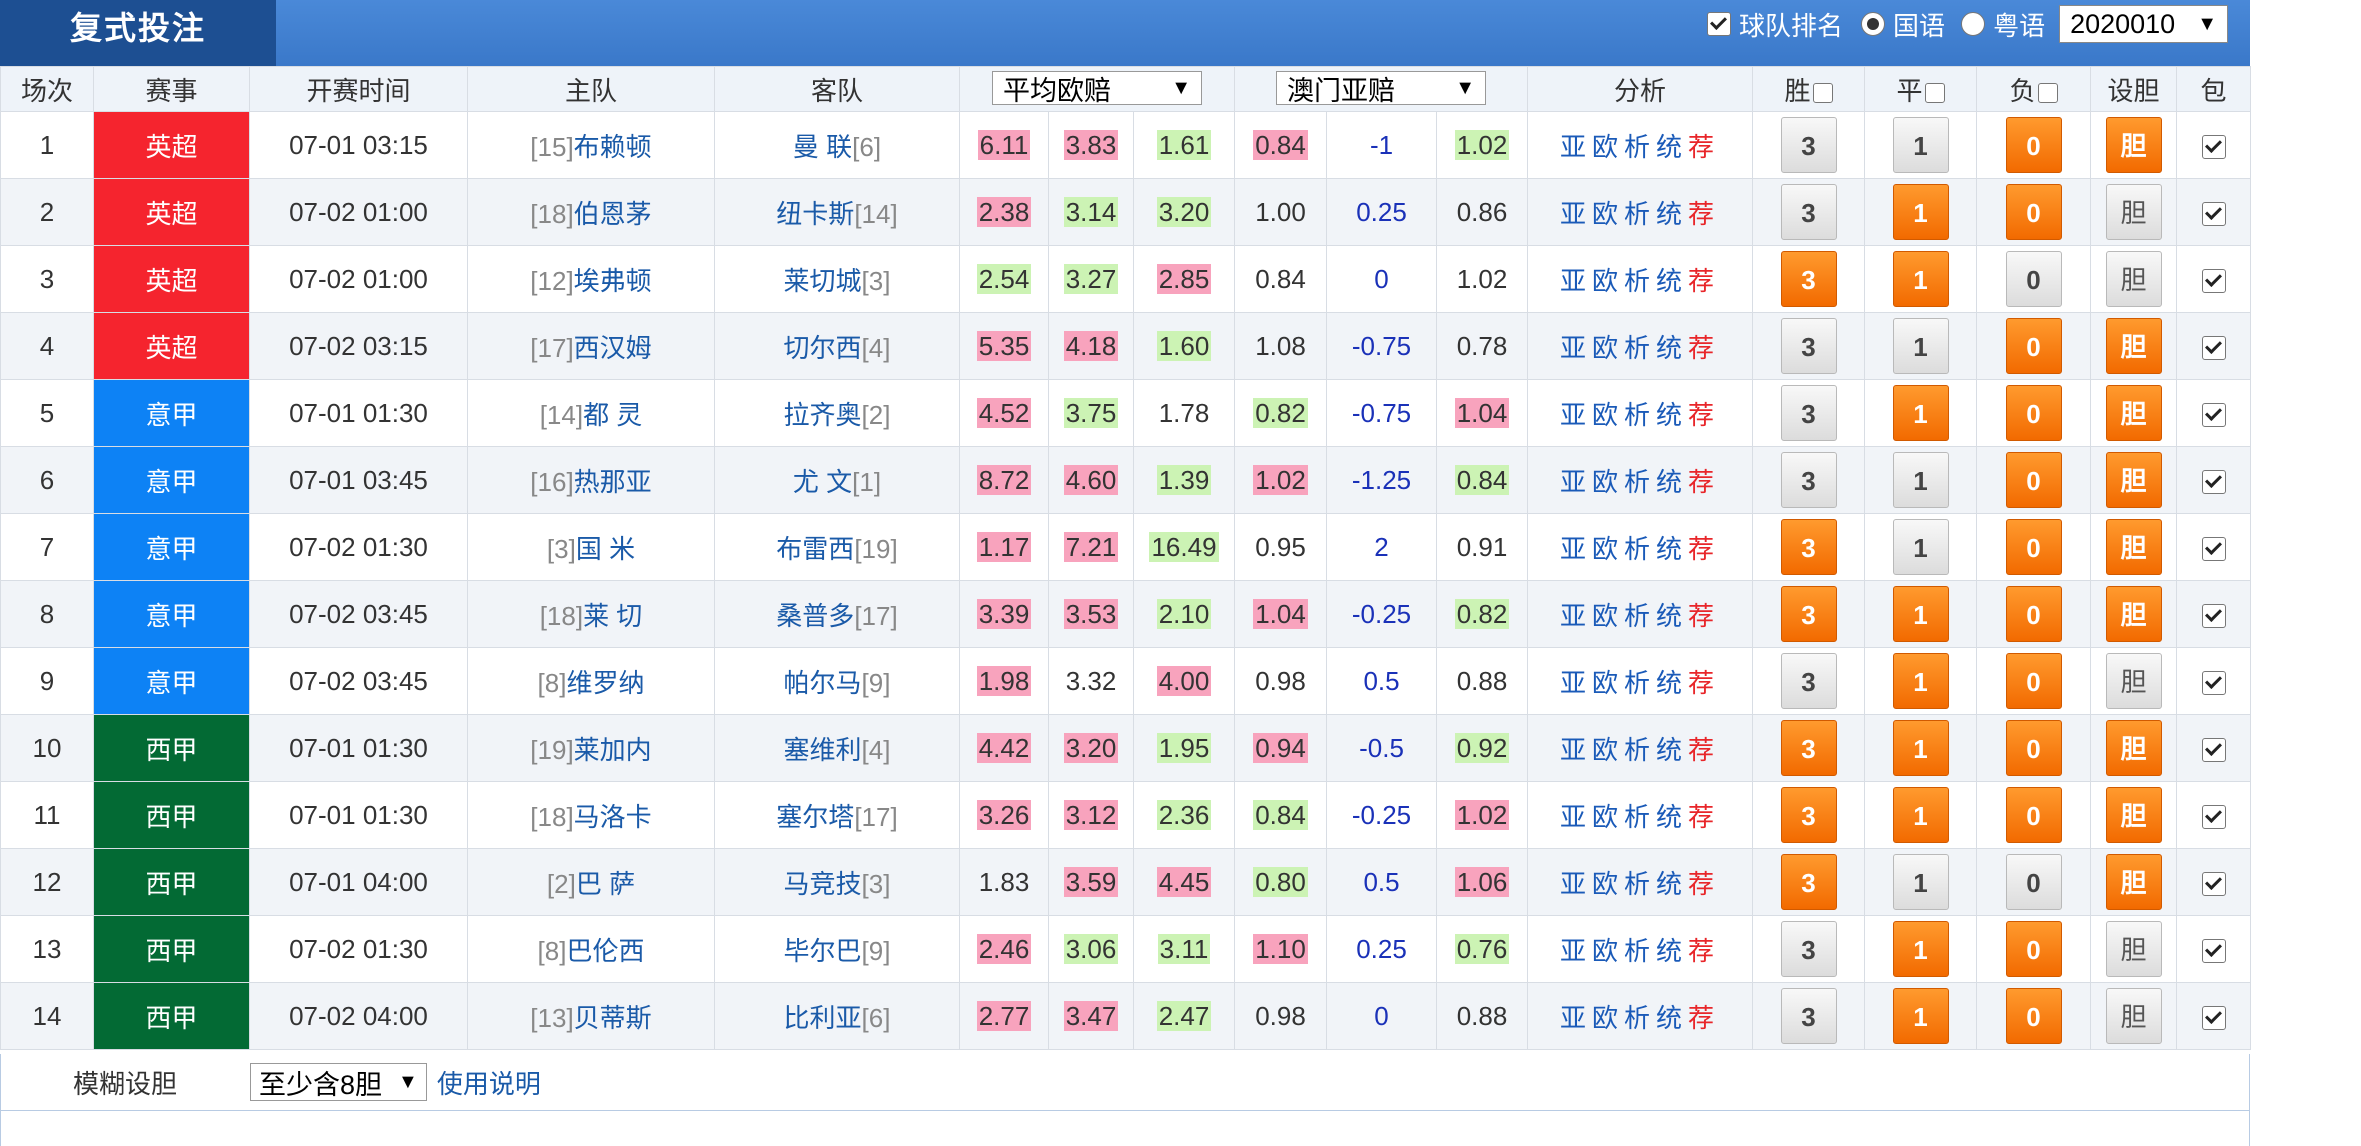 This screenshot has height=1146, width=2361. Describe the element at coordinates (823, 415) in the screenshot. I see `away-team-link: 拉齐奥` at that location.